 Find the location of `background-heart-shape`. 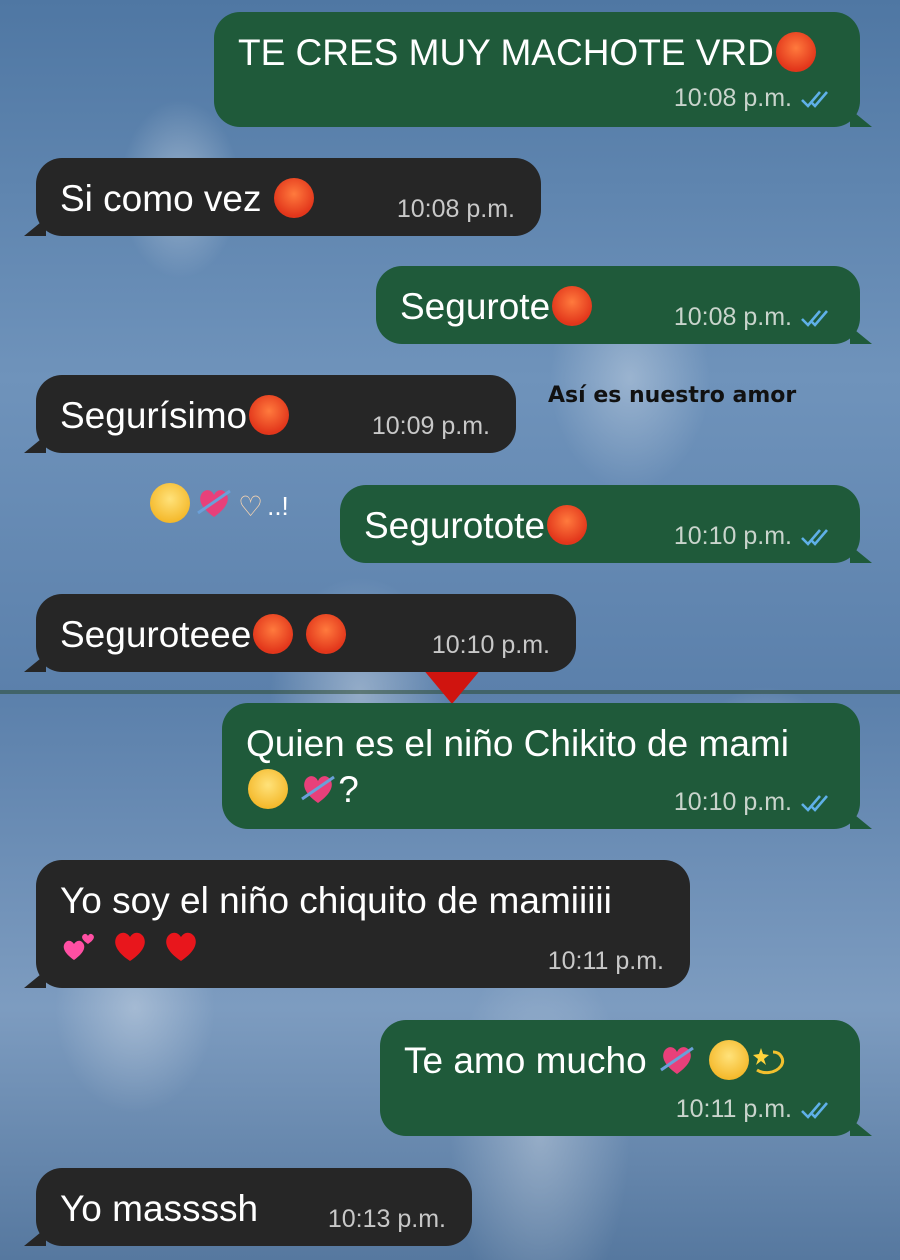

background-heart-shape is located at coordinates (452, 686).